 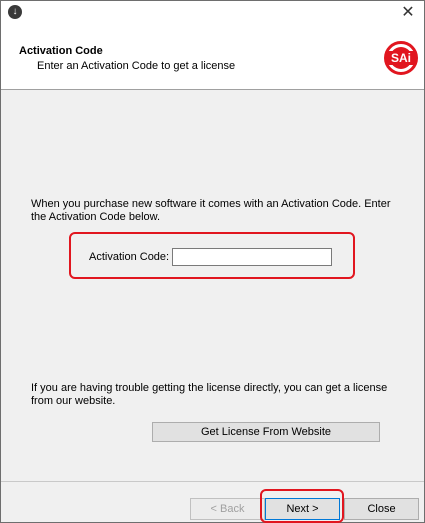 I want to click on title-bar: ↓ ✕, so click(x=212, y=12).